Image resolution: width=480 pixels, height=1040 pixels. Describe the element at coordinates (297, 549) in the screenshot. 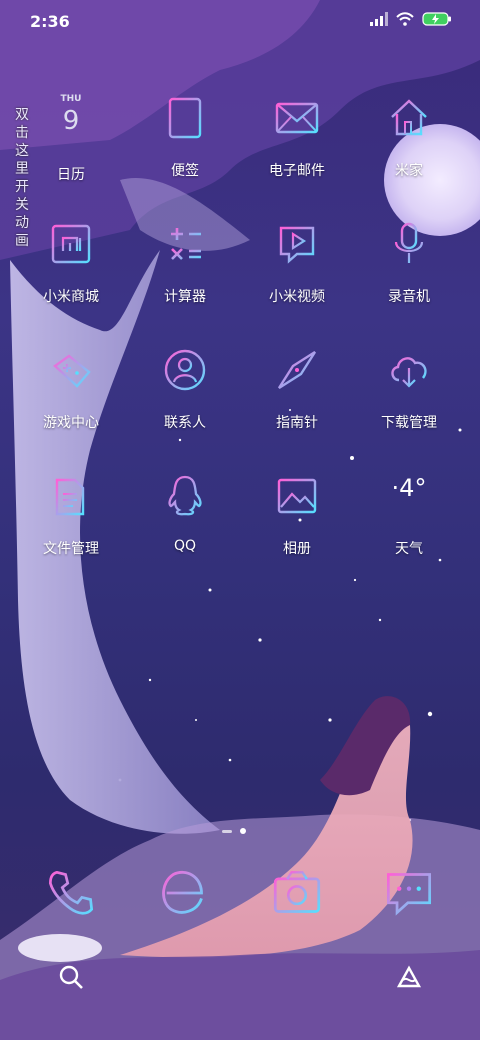

I see `app-label: 相册` at that location.